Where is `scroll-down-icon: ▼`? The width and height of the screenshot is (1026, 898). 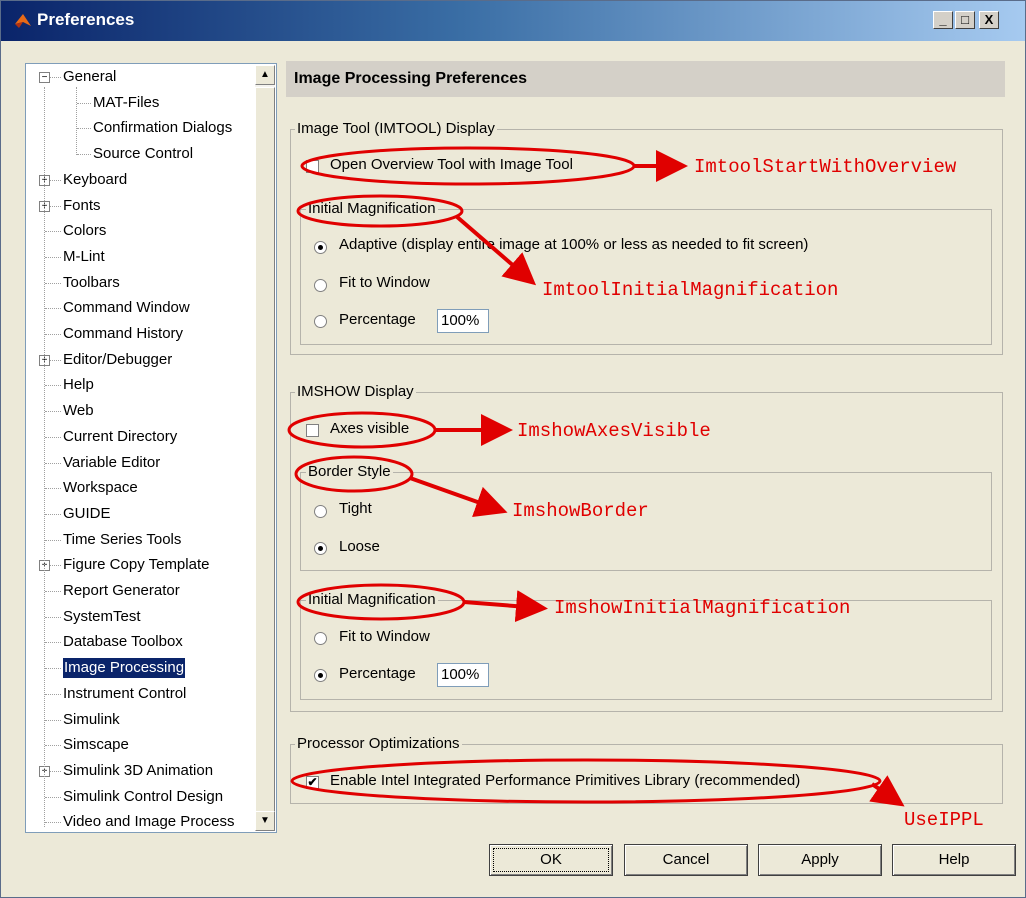 scroll-down-icon: ▼ is located at coordinates (265, 821).